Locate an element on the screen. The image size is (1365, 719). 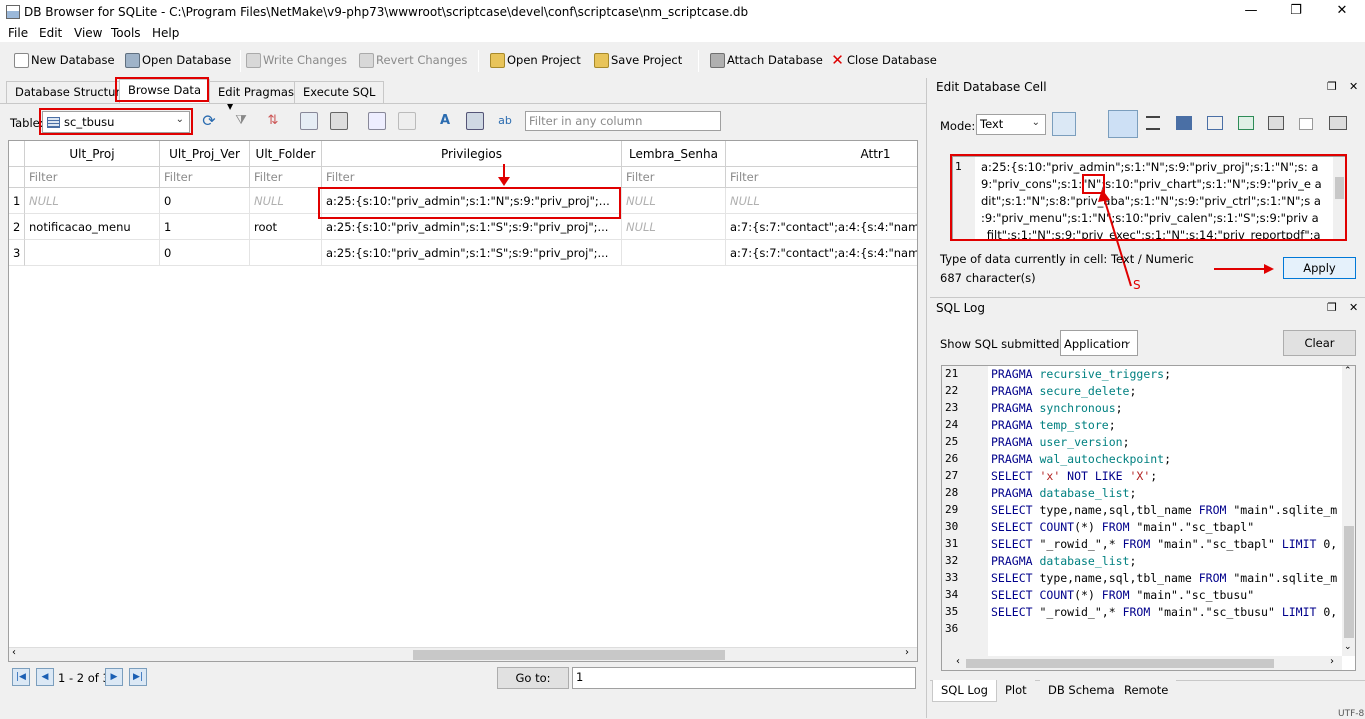
tab-db-schema: DB Schema is located at coordinates (1081, 690).